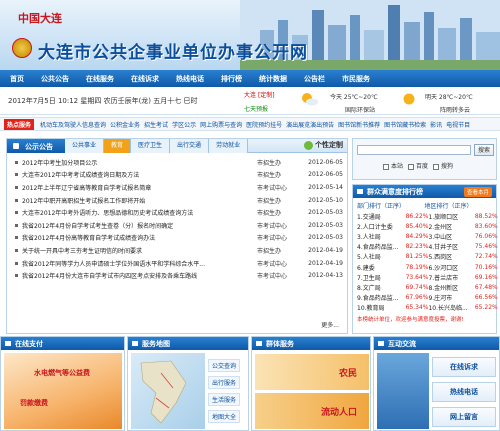  I want to click on online-pay-banner: 水电燃气等公益费 罚款缴费, so click(63, 391).